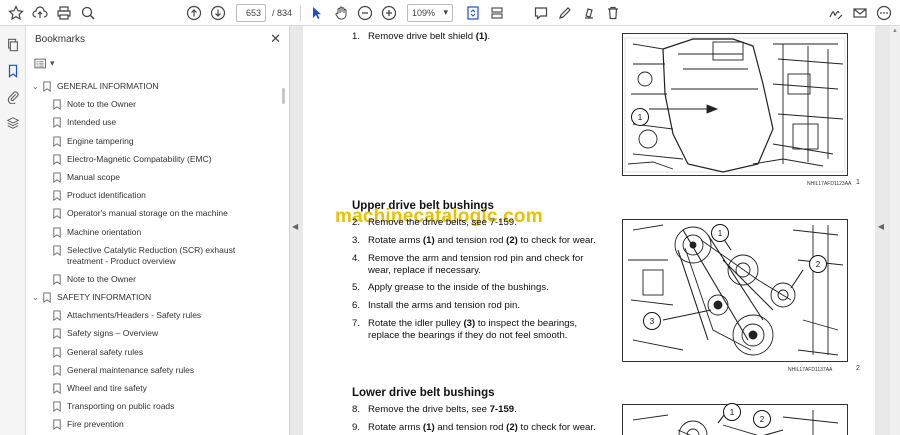  What do you see at coordinates (139, 158) in the screenshot?
I see `bookmark-item-label: Electro-Magnetic Compatability (EMC)` at bounding box center [139, 158].